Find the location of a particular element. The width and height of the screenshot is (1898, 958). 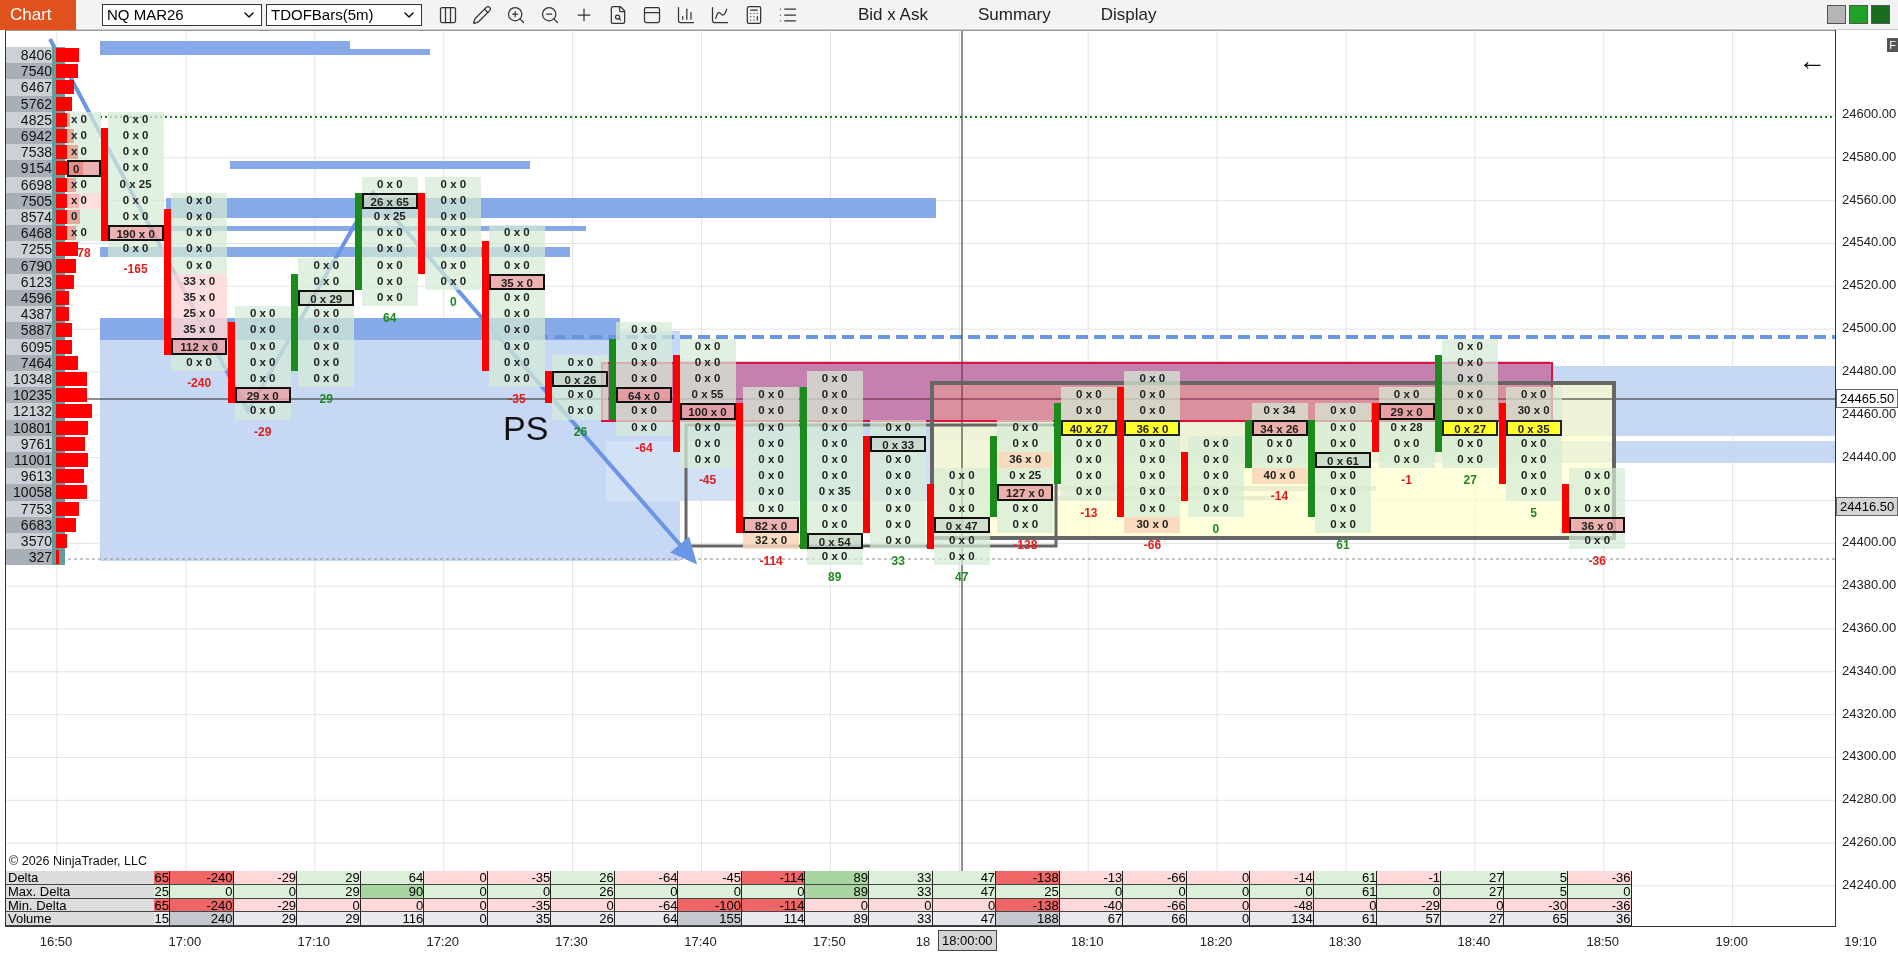

bar-delta: 5 is located at coordinates (1534, 512).